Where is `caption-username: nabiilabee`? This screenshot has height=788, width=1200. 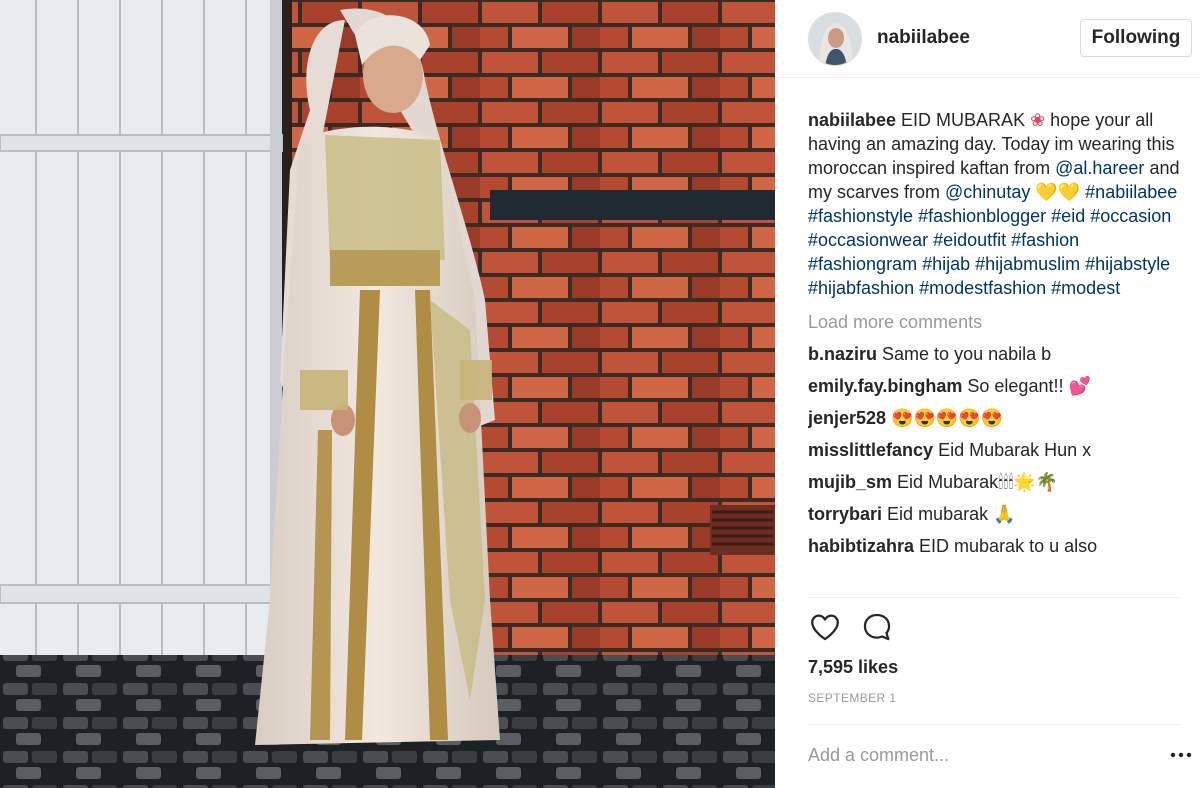 caption-username: nabiilabee is located at coordinates (852, 120).